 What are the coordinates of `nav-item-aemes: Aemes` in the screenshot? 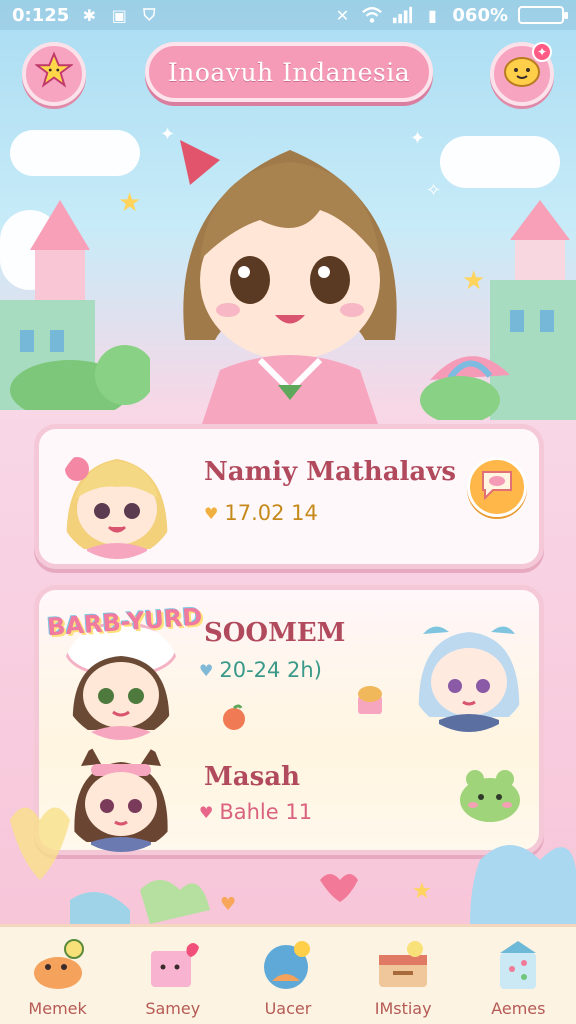 It's located at (518, 977).